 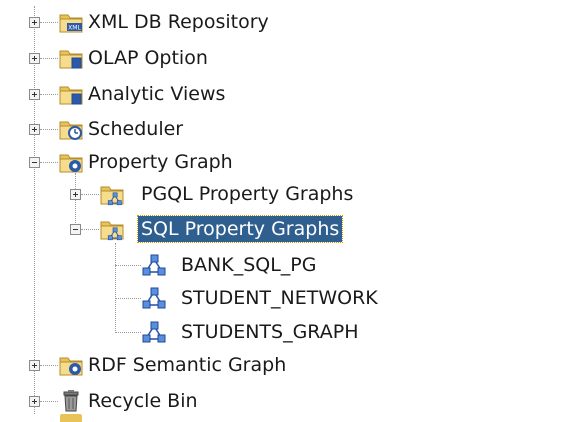 I want to click on scheduler-folder-icon, so click(x=71, y=130).